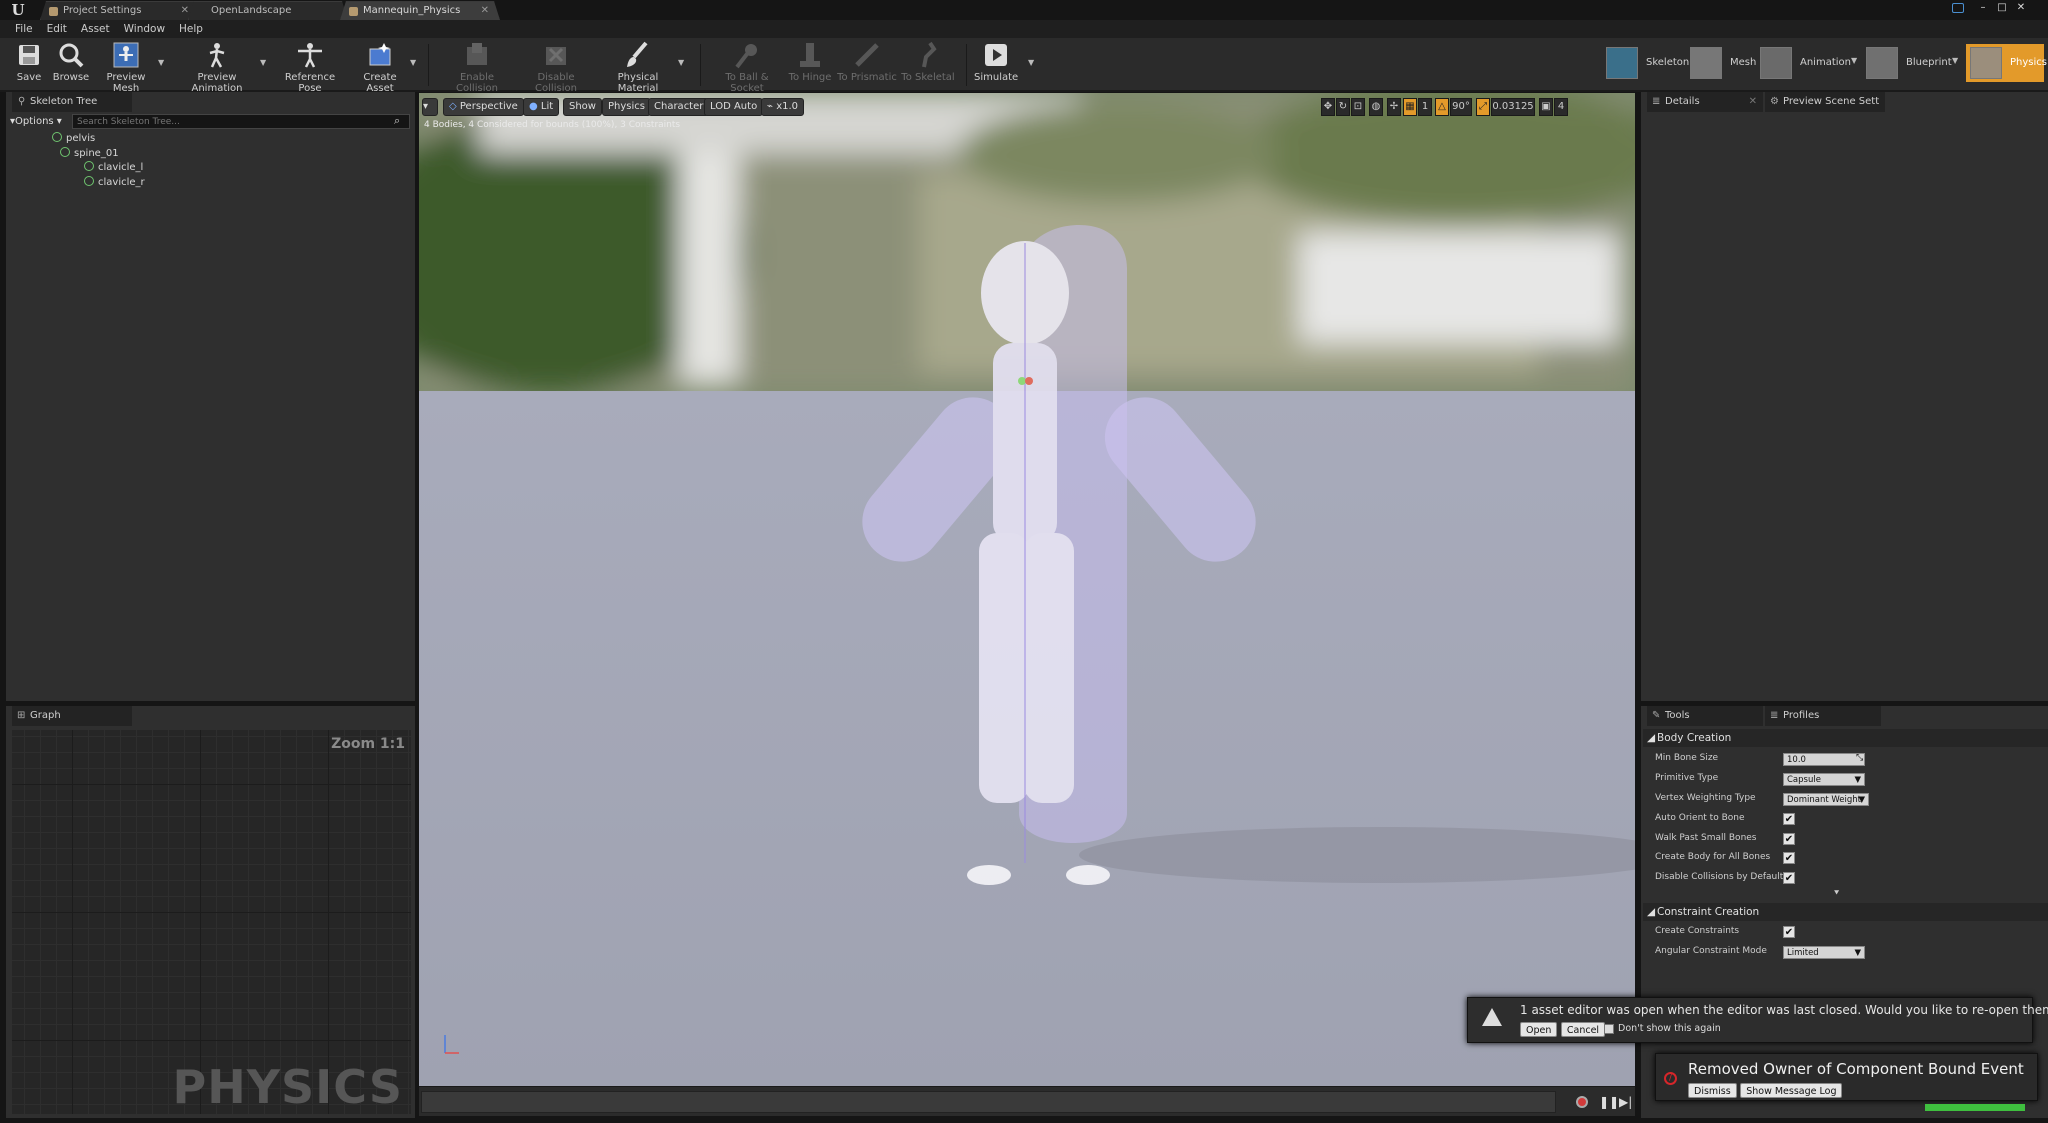 The image size is (2048, 1123). What do you see at coordinates (638, 67) in the screenshot?
I see `physical-material-button: Physical Material` at bounding box center [638, 67].